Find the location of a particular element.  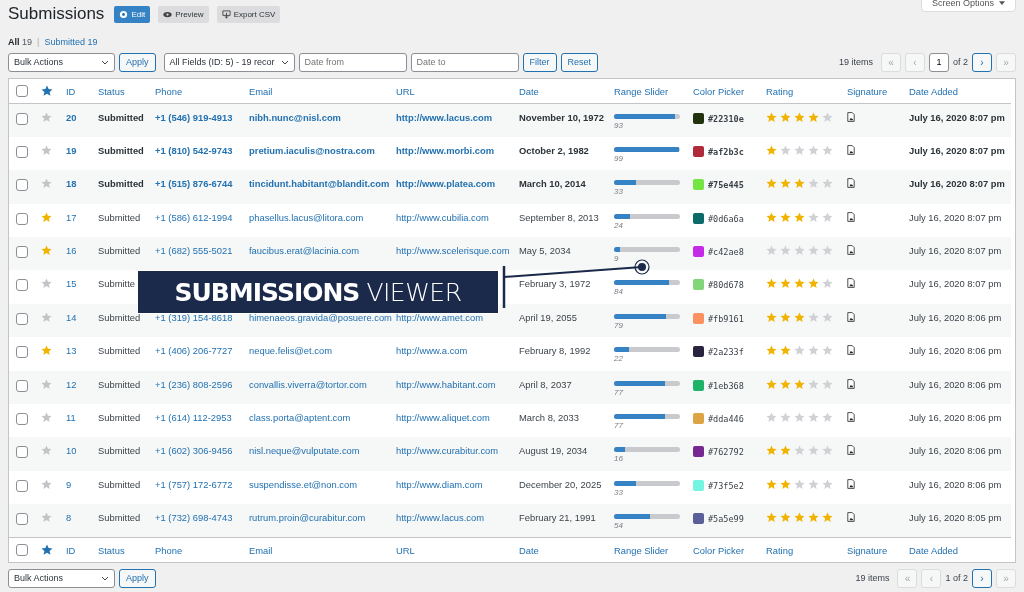

id-link: 11 is located at coordinates (71, 417).